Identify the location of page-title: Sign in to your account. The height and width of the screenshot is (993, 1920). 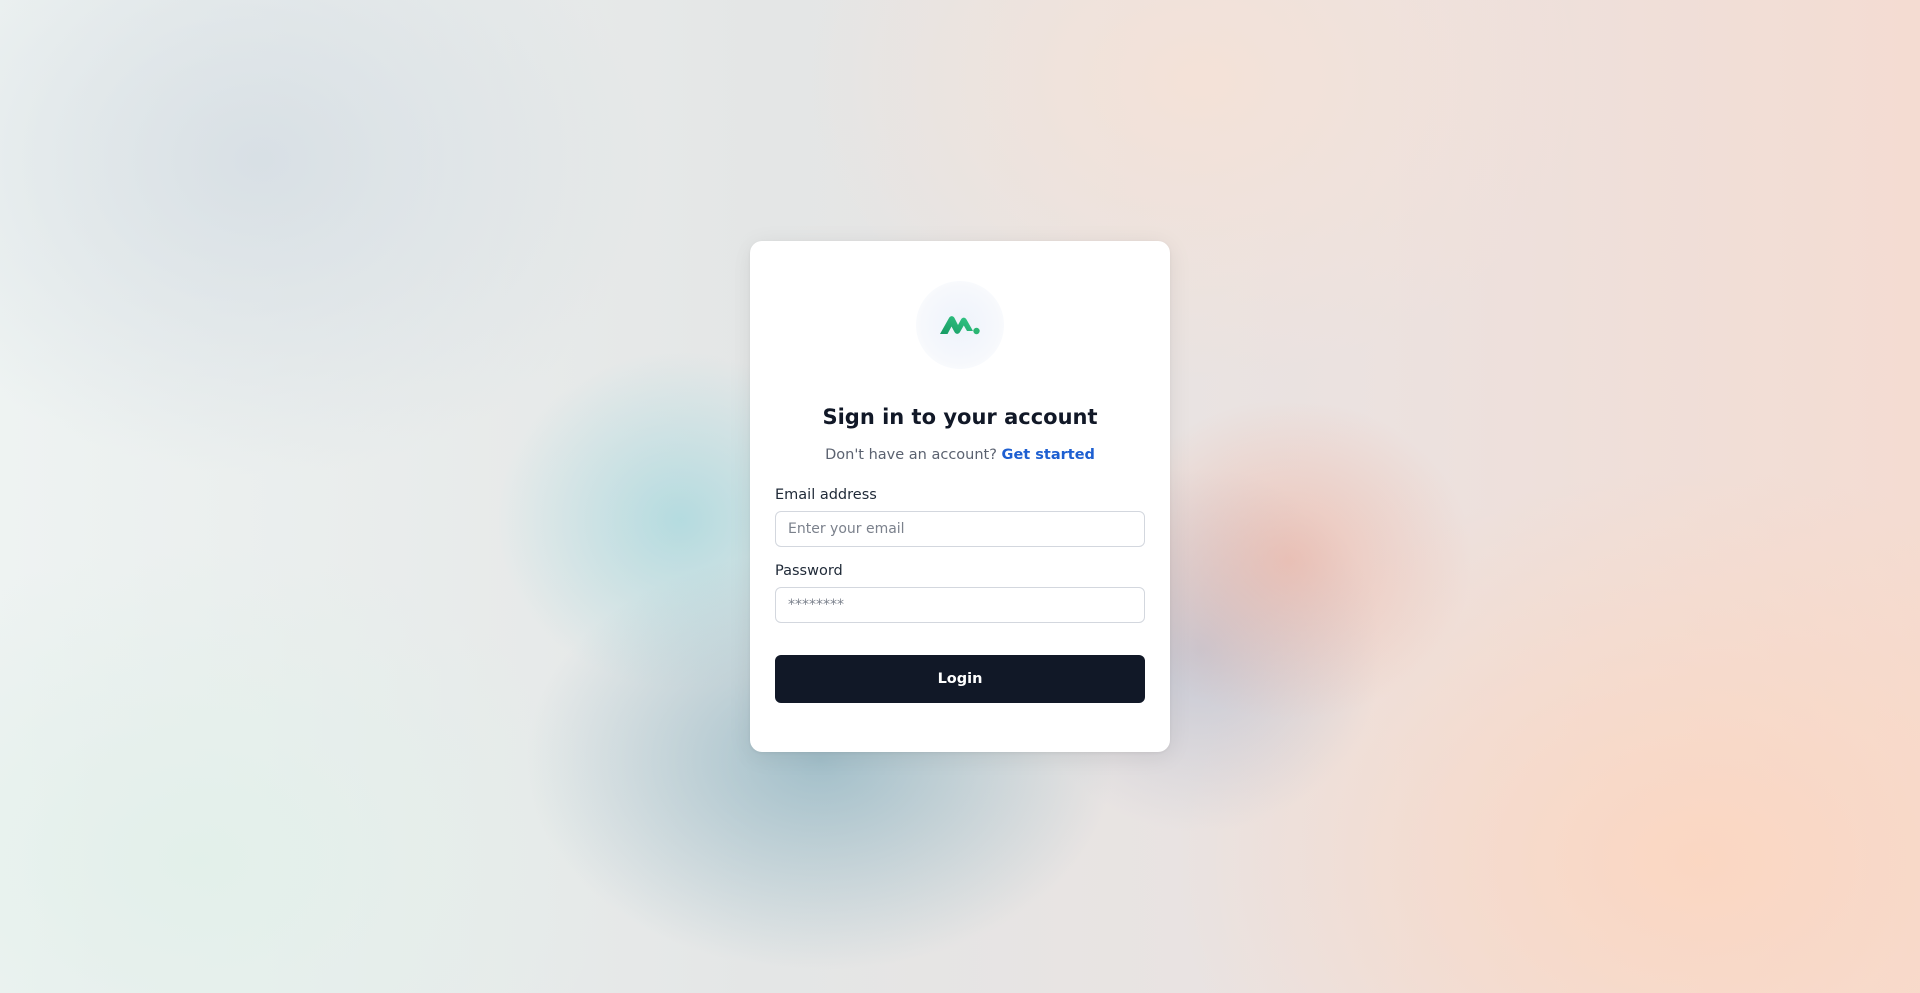
(960, 417).